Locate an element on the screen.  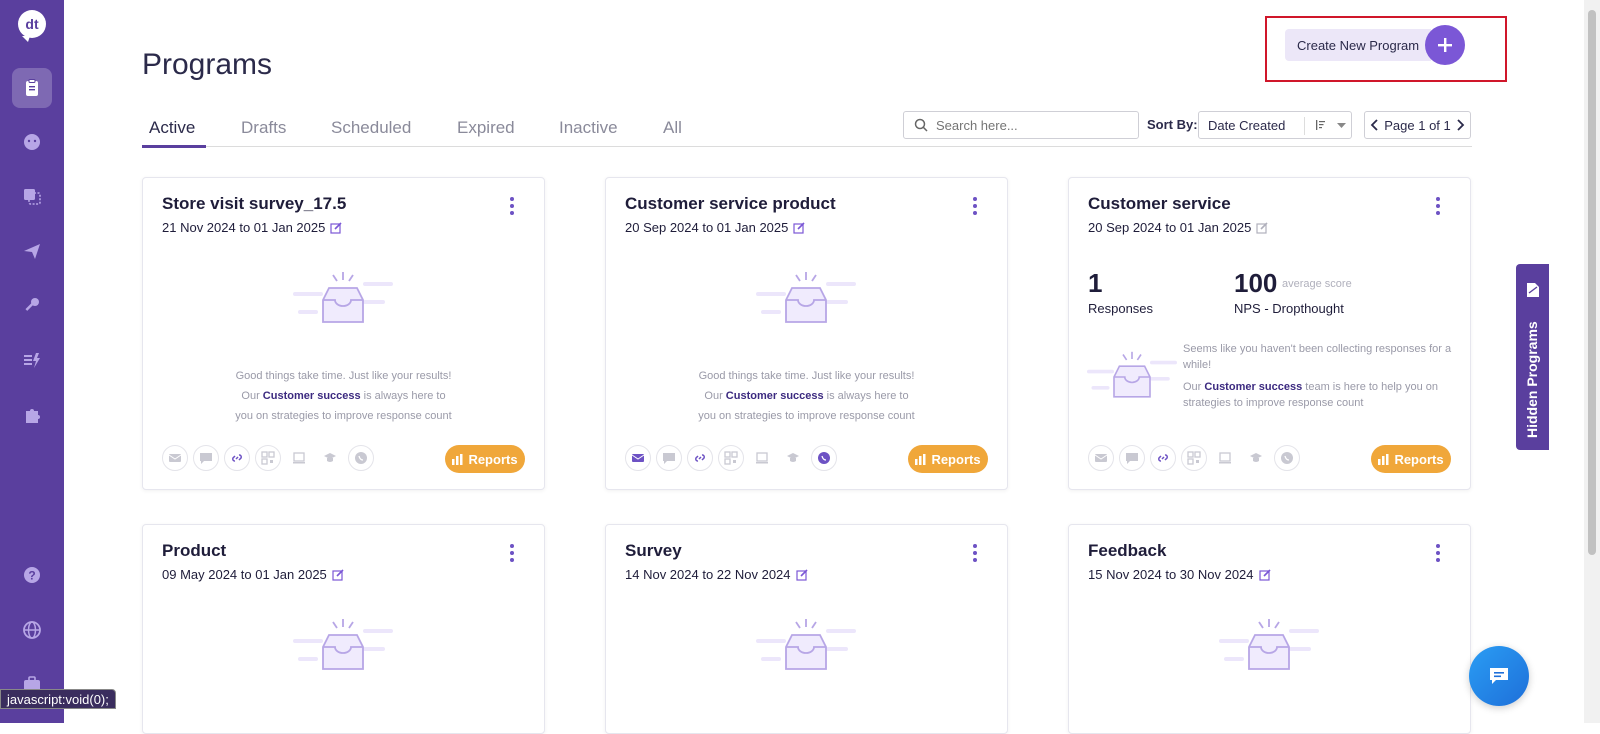
reports-label: Reports is located at coordinates (956, 459).